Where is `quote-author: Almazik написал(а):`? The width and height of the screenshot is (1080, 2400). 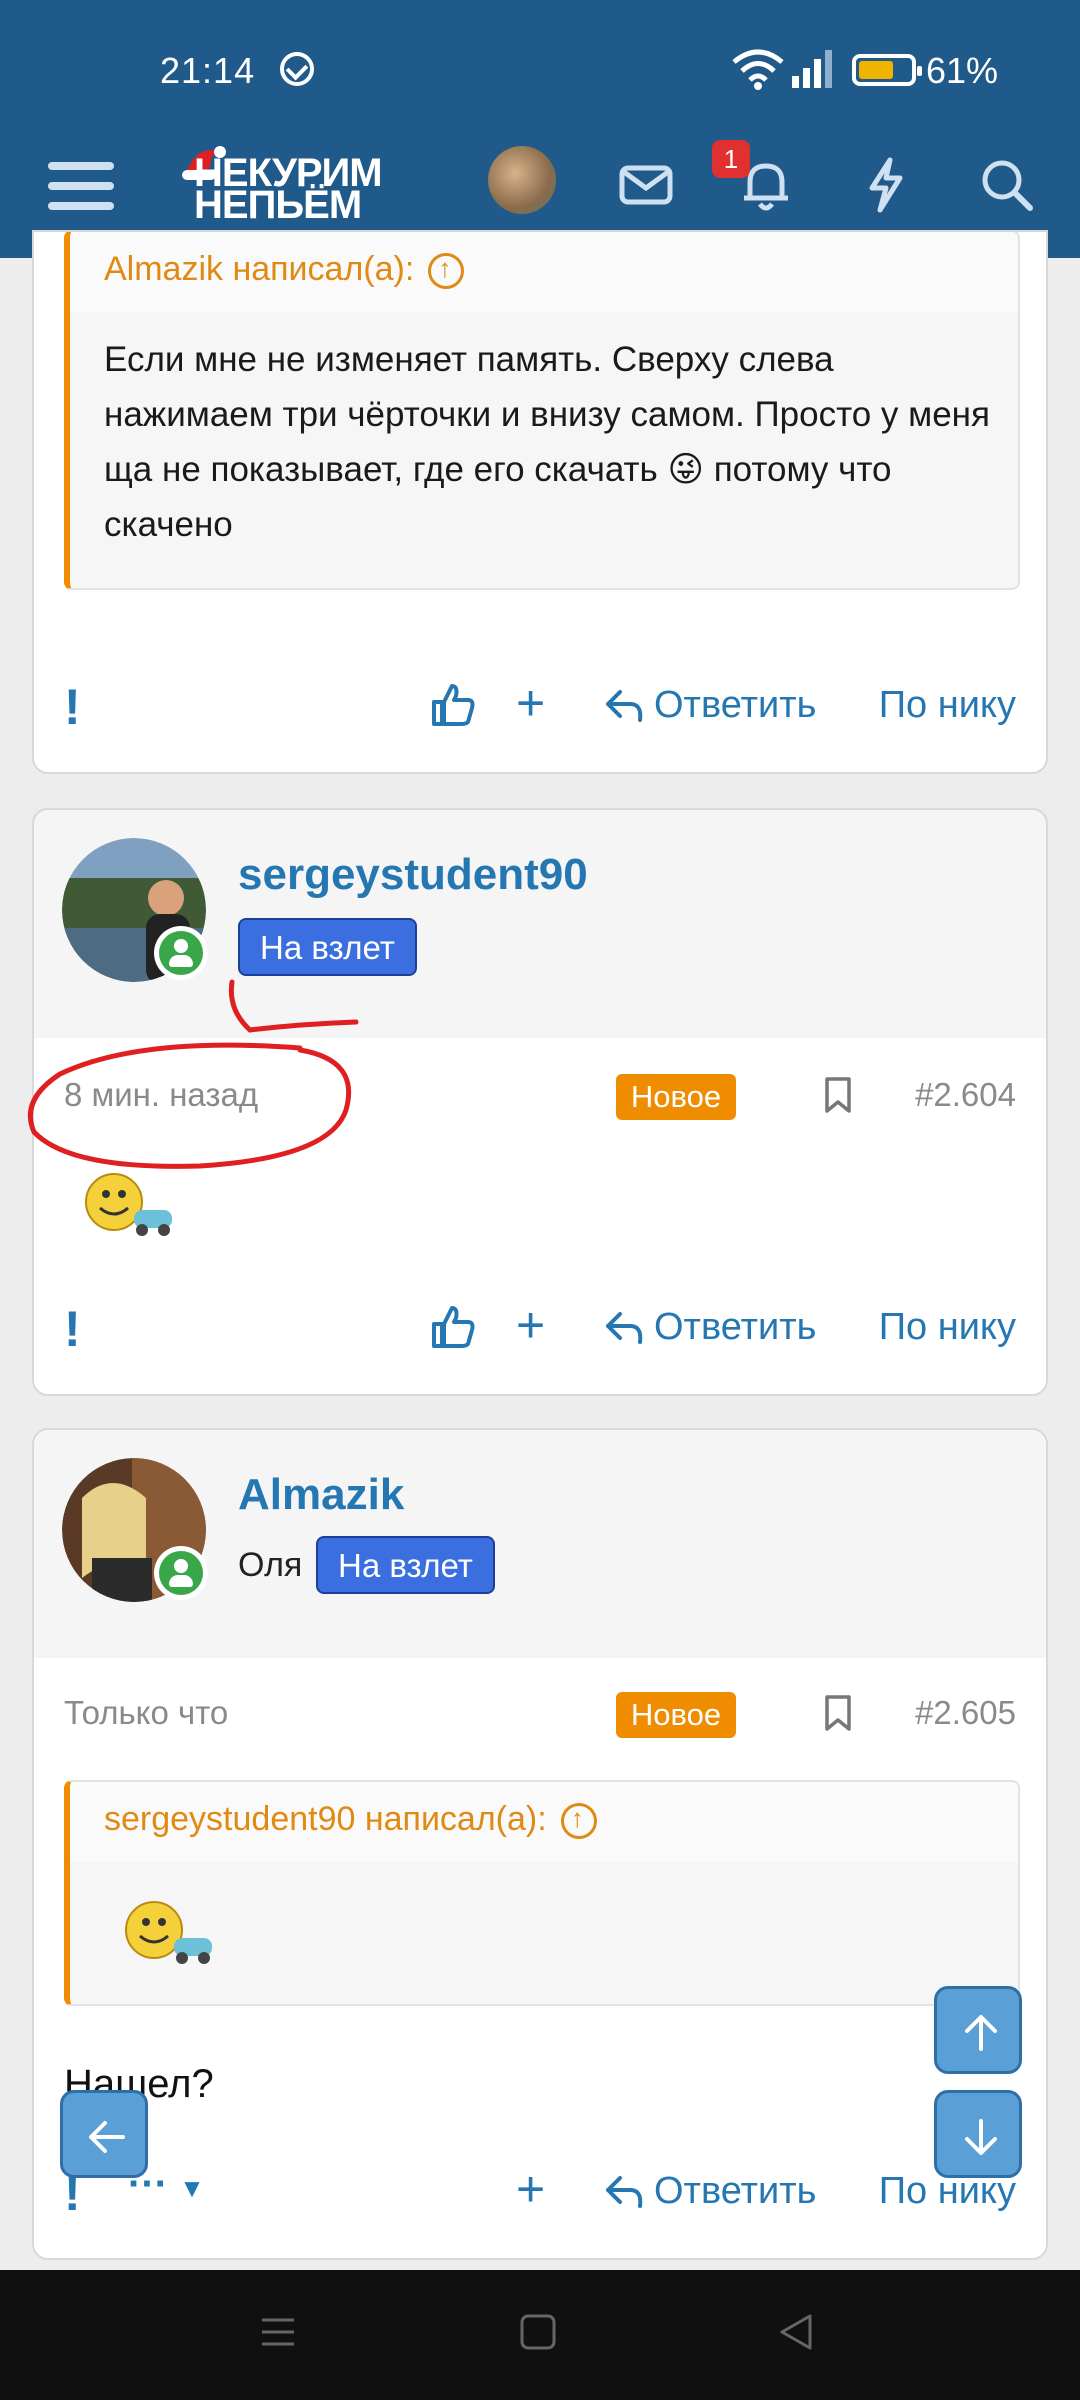 quote-author: Almazik написал(а): is located at coordinates (284, 270).